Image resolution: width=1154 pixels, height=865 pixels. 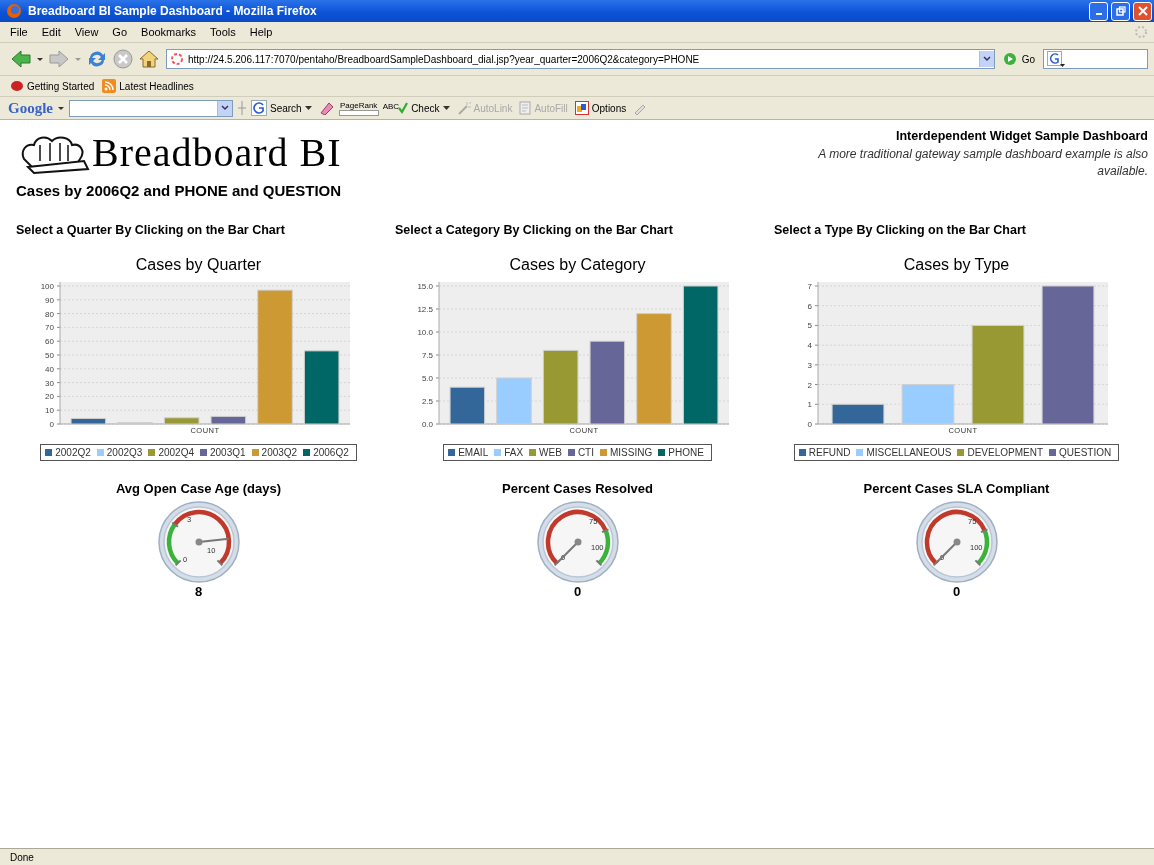 I want to click on axis-tick-label: 60, so click(x=49, y=341).